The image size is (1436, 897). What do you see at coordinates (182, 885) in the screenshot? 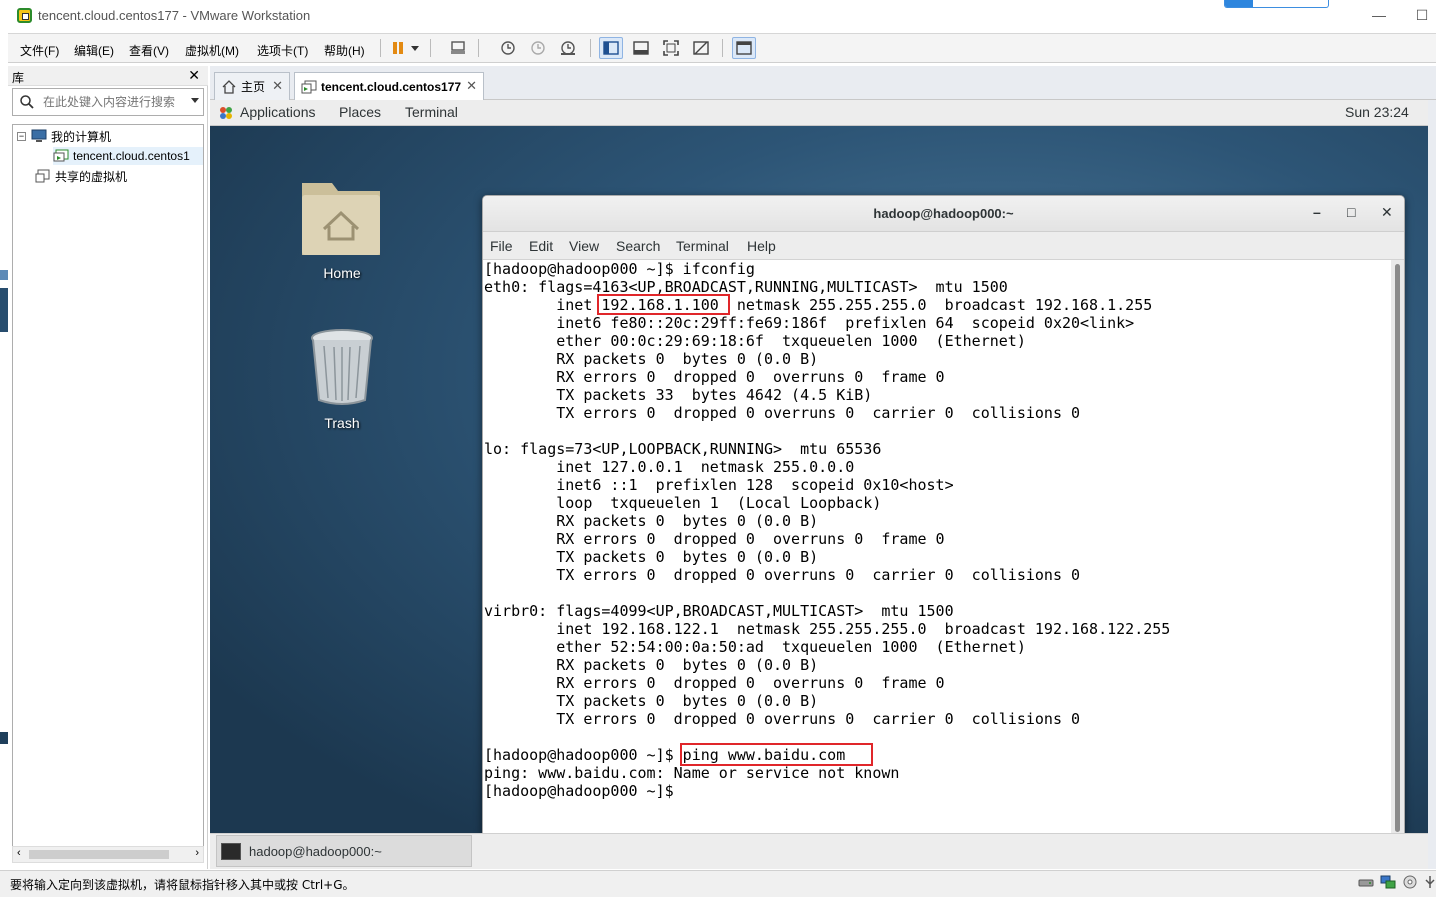
I see `status-message: 要将输入定向到该虚拟机，请将鼠标指针移入其中或按 Ctrl+G。` at bounding box center [182, 885].